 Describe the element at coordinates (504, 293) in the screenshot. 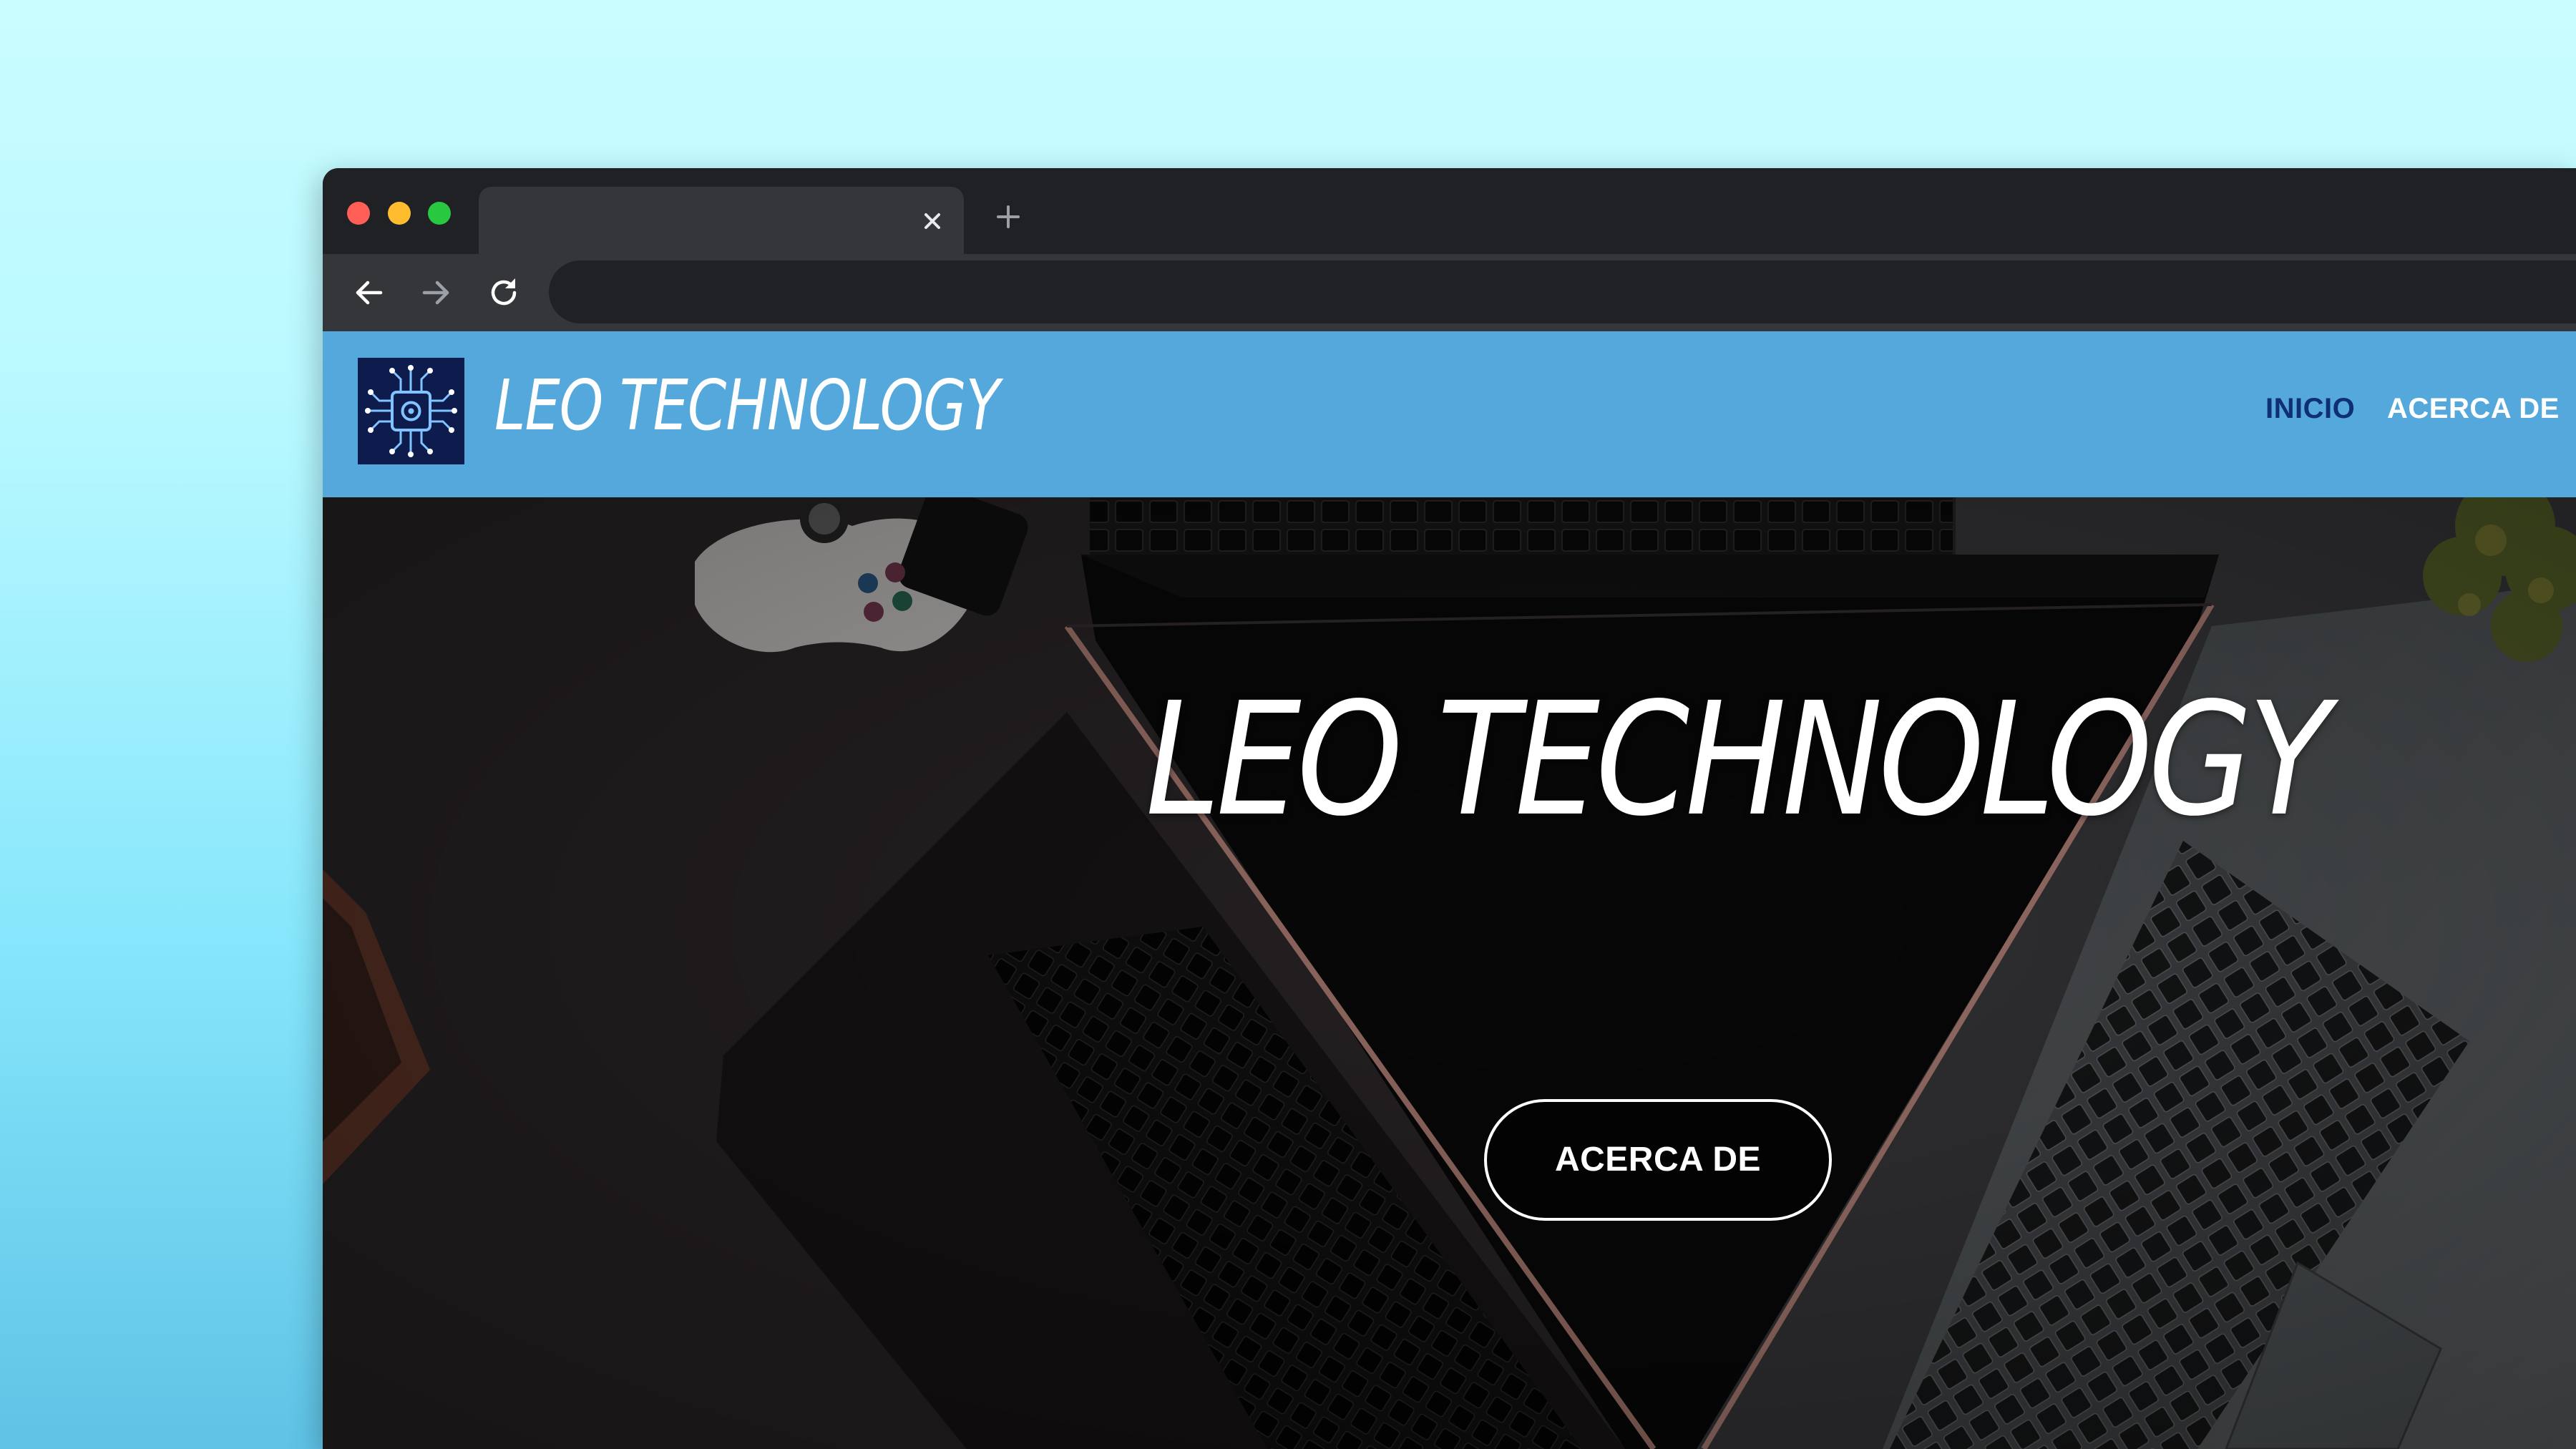

I see `reload-icon` at that location.